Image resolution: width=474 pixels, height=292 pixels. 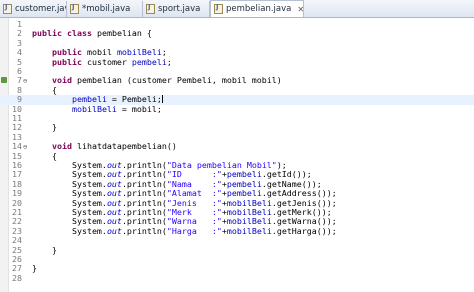 What do you see at coordinates (304, 230) in the screenshot?
I see `code-token: .getHarga());` at bounding box center [304, 230].